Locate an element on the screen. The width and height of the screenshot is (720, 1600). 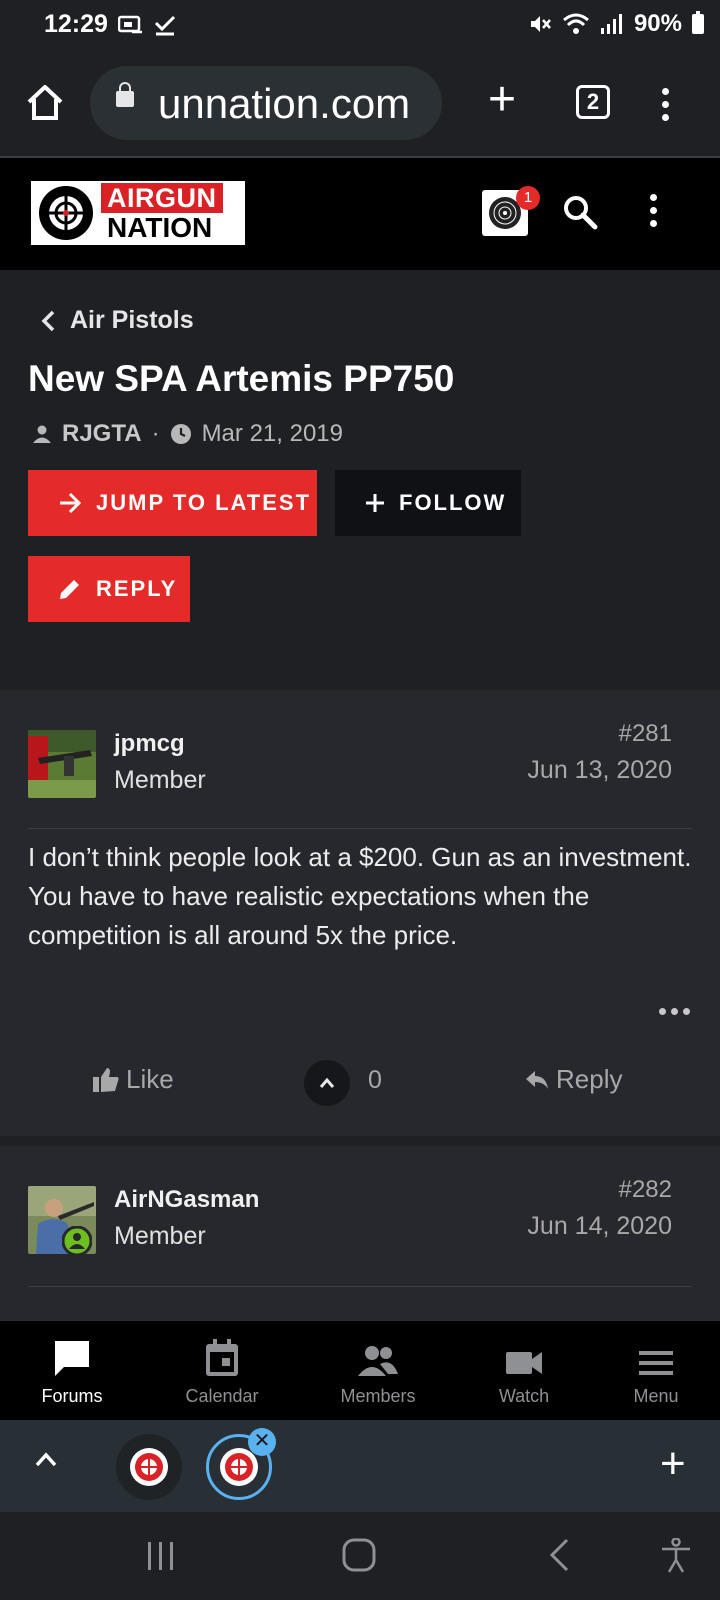
url-text: unnation.com is located at coordinates (284, 104).